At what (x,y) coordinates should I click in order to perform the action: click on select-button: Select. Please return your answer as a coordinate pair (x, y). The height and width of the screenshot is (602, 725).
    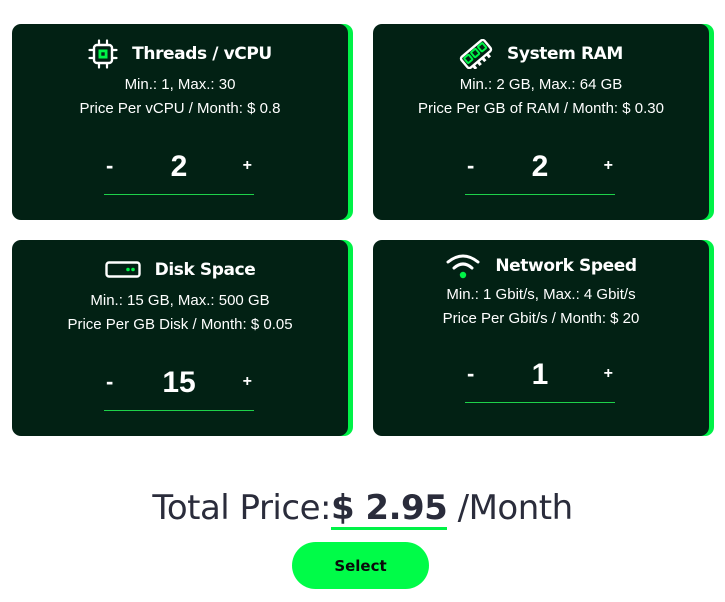
    Looking at the image, I should click on (360, 565).